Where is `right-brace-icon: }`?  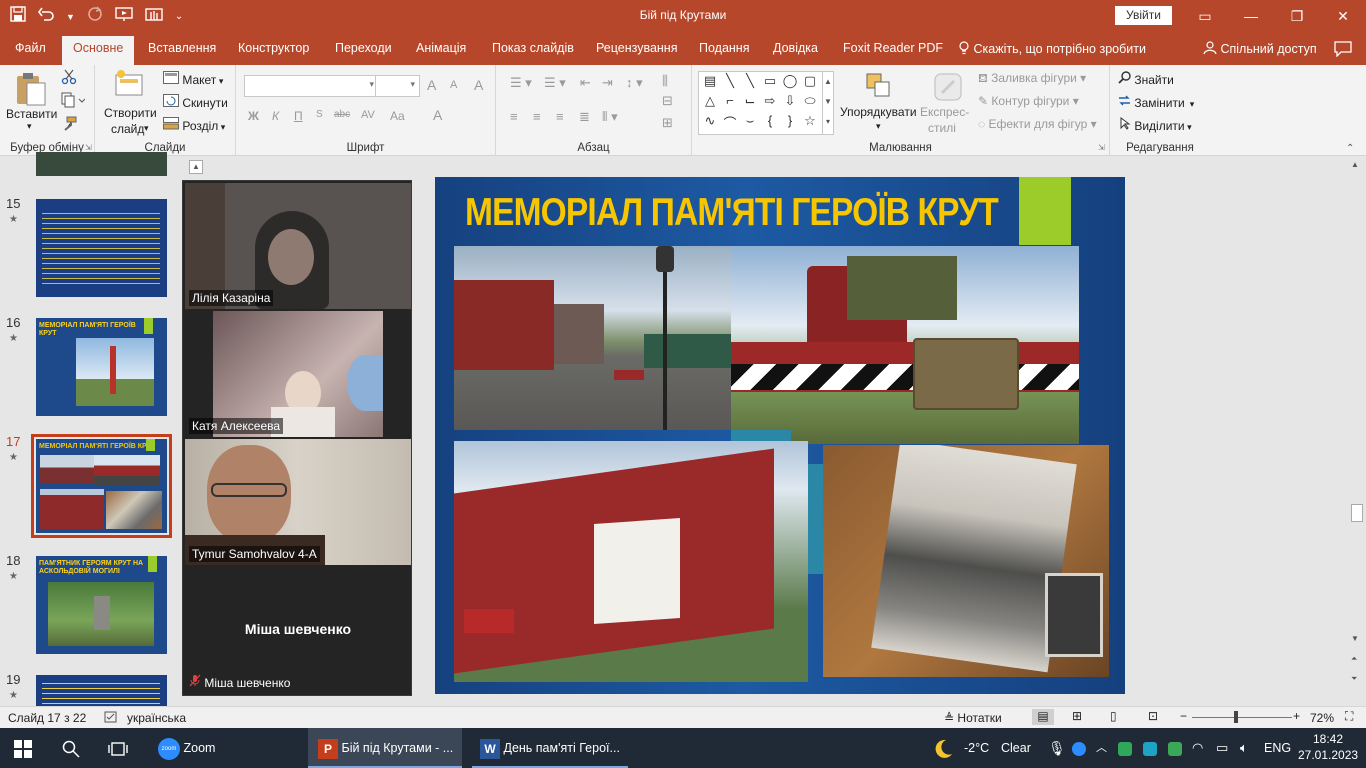 right-brace-icon: } is located at coordinates (790, 120).